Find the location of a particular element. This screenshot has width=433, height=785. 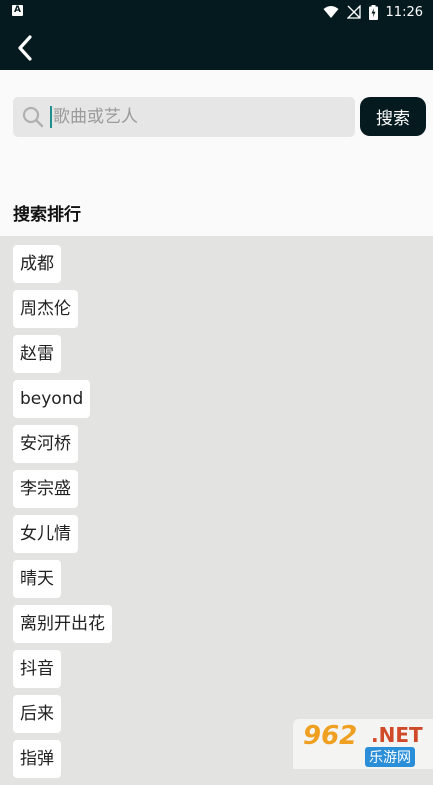

status-icons: 11:26 is located at coordinates (373, 12).